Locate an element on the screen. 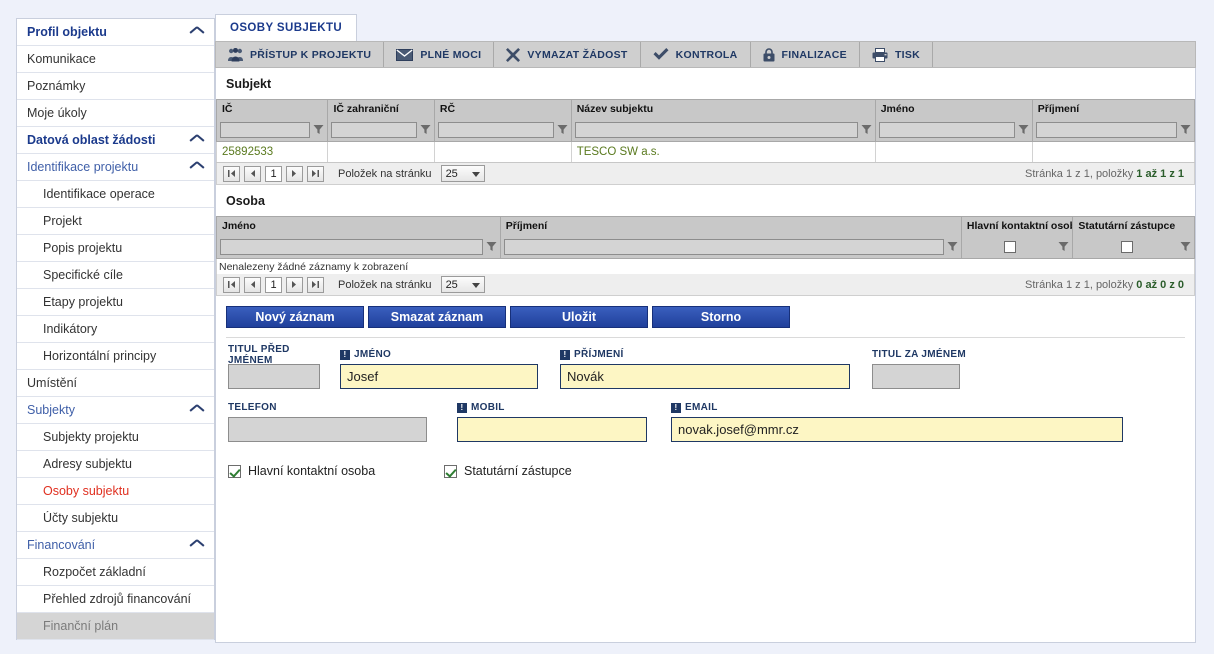 The height and width of the screenshot is (654, 1214). checkbox-hlavni-kontaktni-osoba: Hlavní kontaktní osoba is located at coordinates (336, 471).